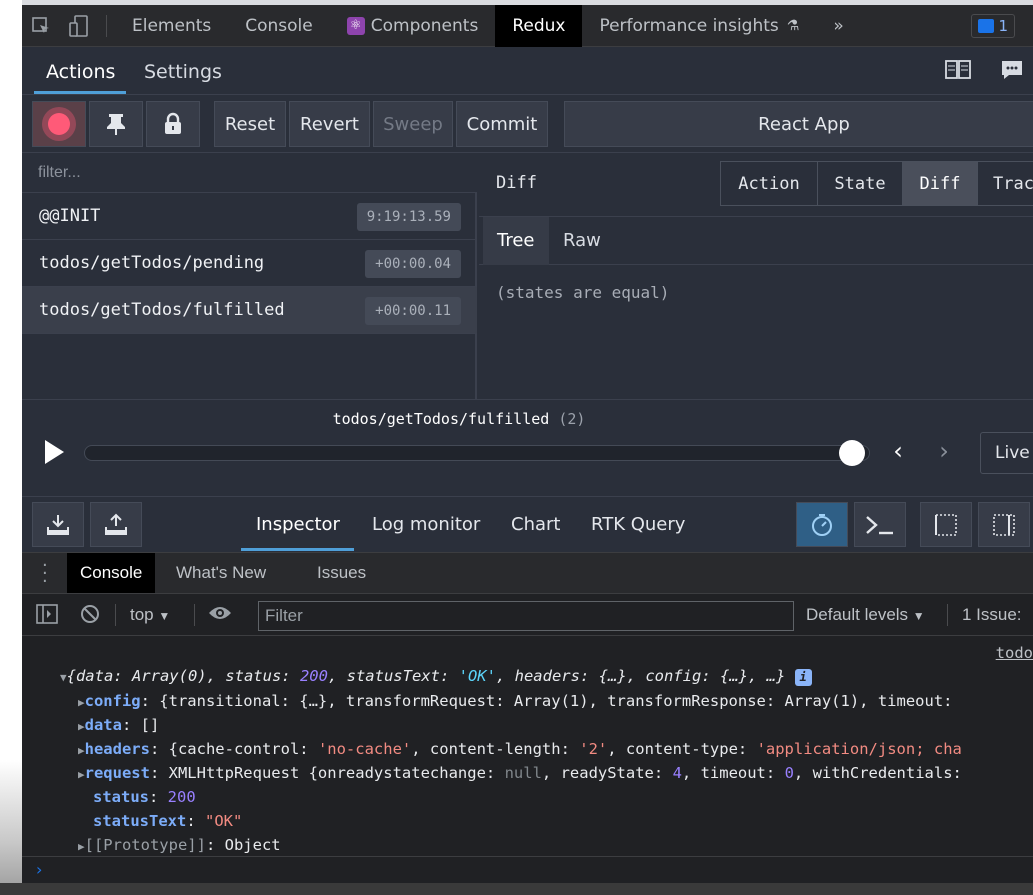 This screenshot has height=895, width=1033. I want to click on tab-actions: Actions, so click(80, 71).